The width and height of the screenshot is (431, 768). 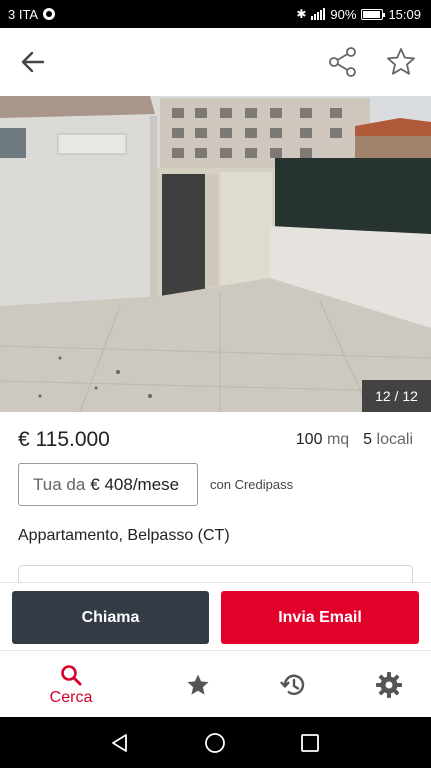 I want to click on clock: 15:09, so click(x=404, y=14).